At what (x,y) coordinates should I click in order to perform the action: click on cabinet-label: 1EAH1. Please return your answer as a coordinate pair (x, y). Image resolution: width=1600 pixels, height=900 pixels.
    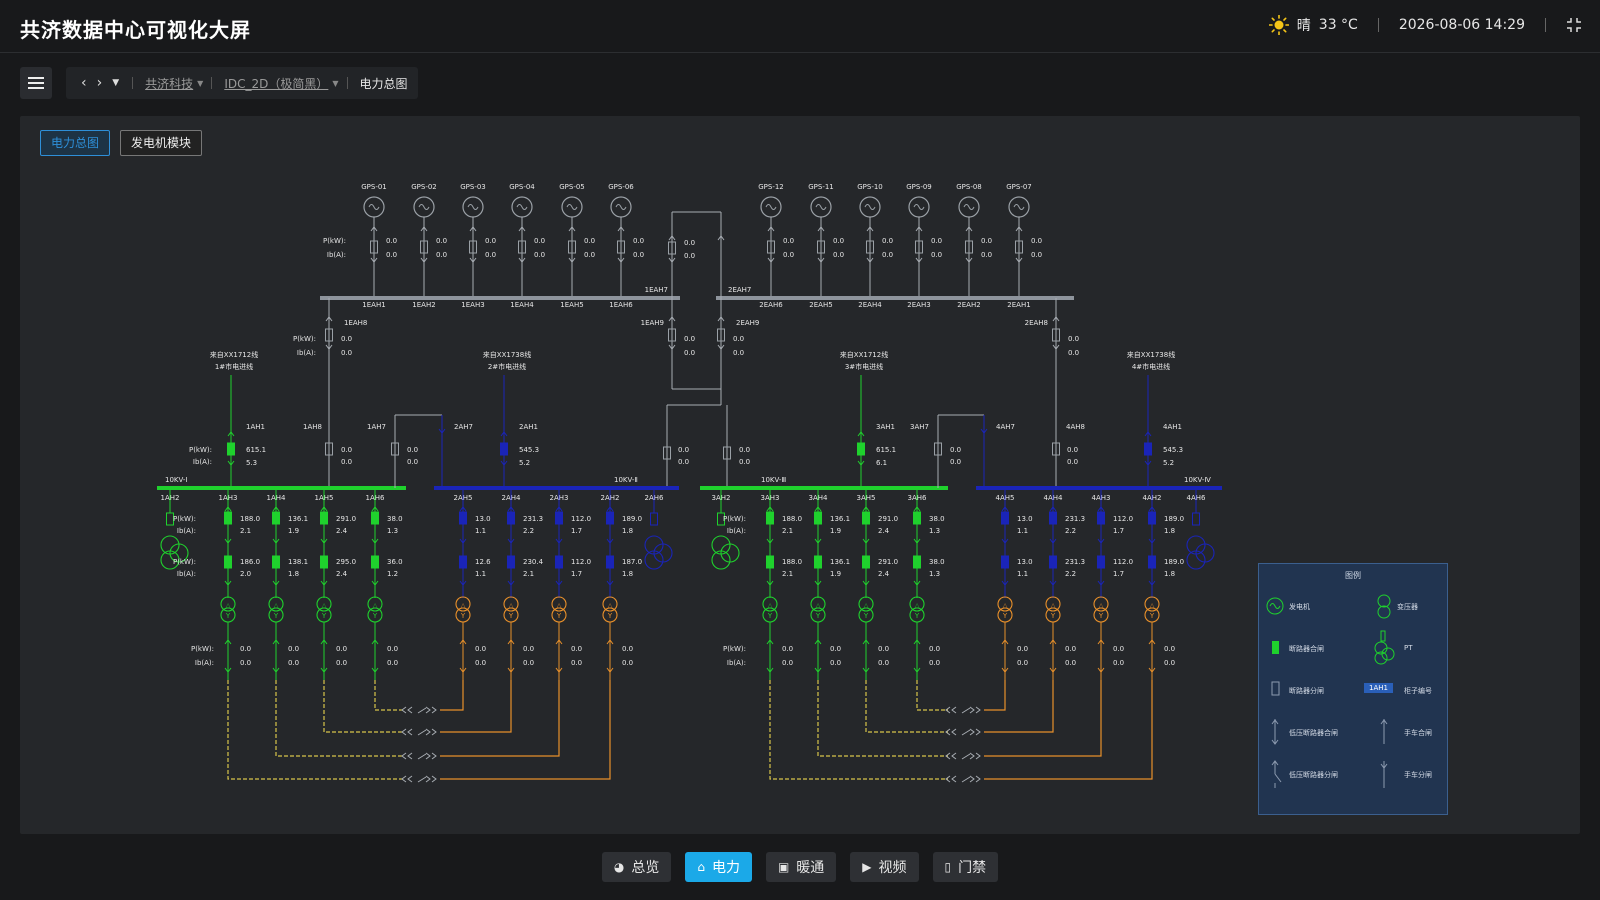
    Looking at the image, I should click on (373, 305).